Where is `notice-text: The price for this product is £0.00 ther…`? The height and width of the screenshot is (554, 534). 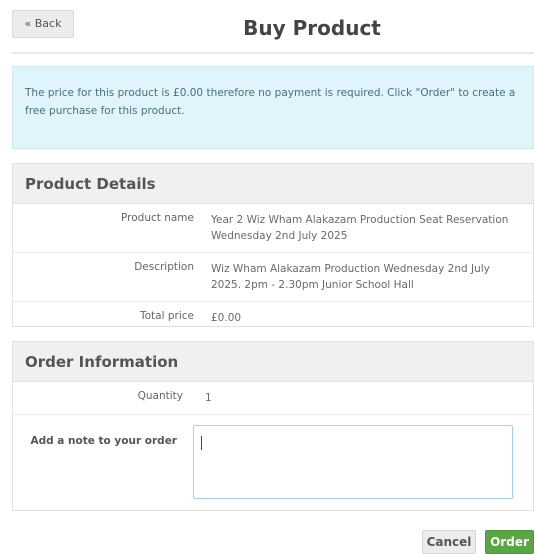 notice-text: The price for this product is £0.00 ther… is located at coordinates (270, 102).